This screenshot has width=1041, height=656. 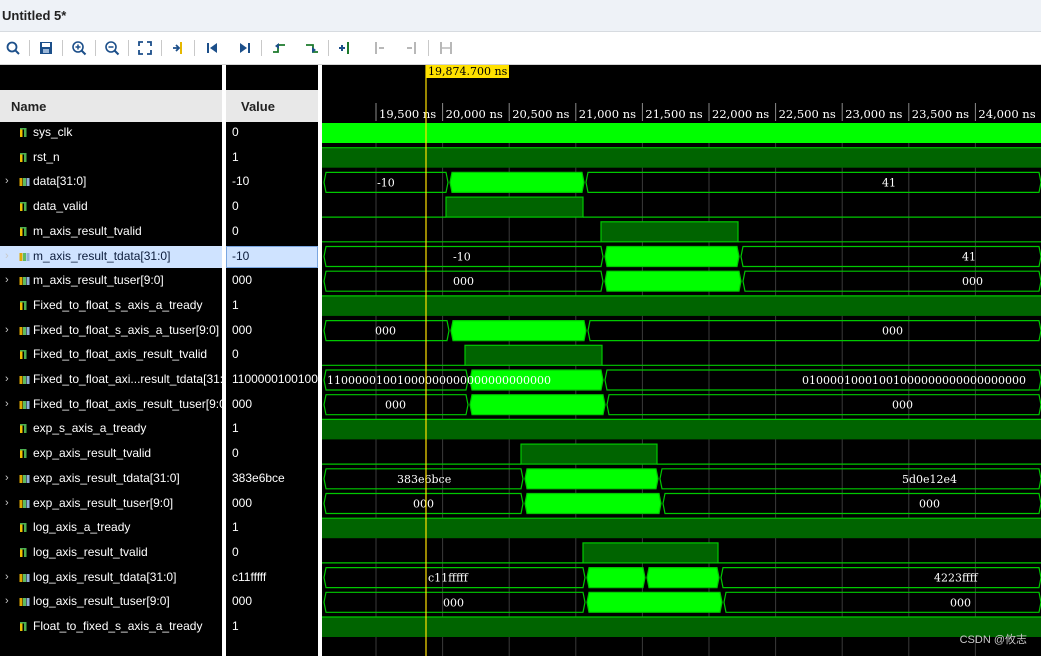 What do you see at coordinates (118, 626) in the screenshot?
I see `signal-name: Float_to_fixed_s_axis_a_tready` at bounding box center [118, 626].